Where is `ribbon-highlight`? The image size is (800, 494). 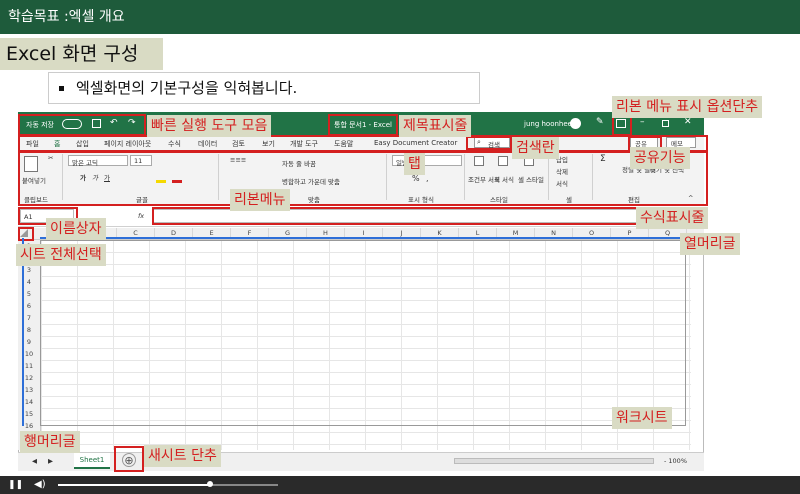
ribbon-highlight is located at coordinates (363, 178).